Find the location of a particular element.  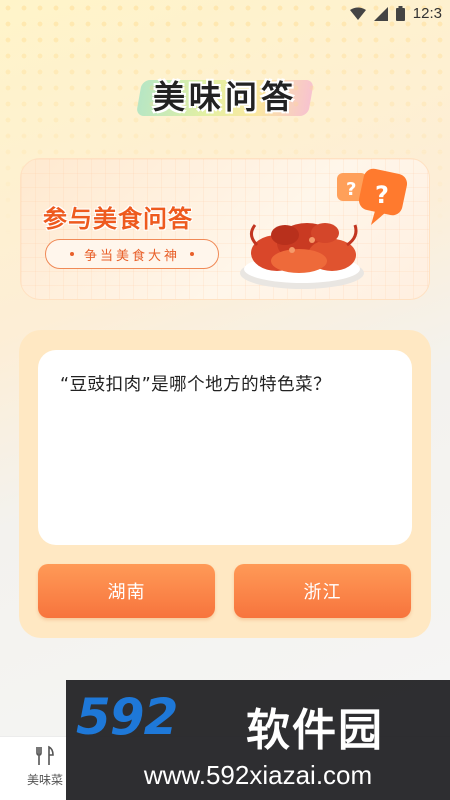

question-bubble-icon: ? ? is located at coordinates (372, 196).